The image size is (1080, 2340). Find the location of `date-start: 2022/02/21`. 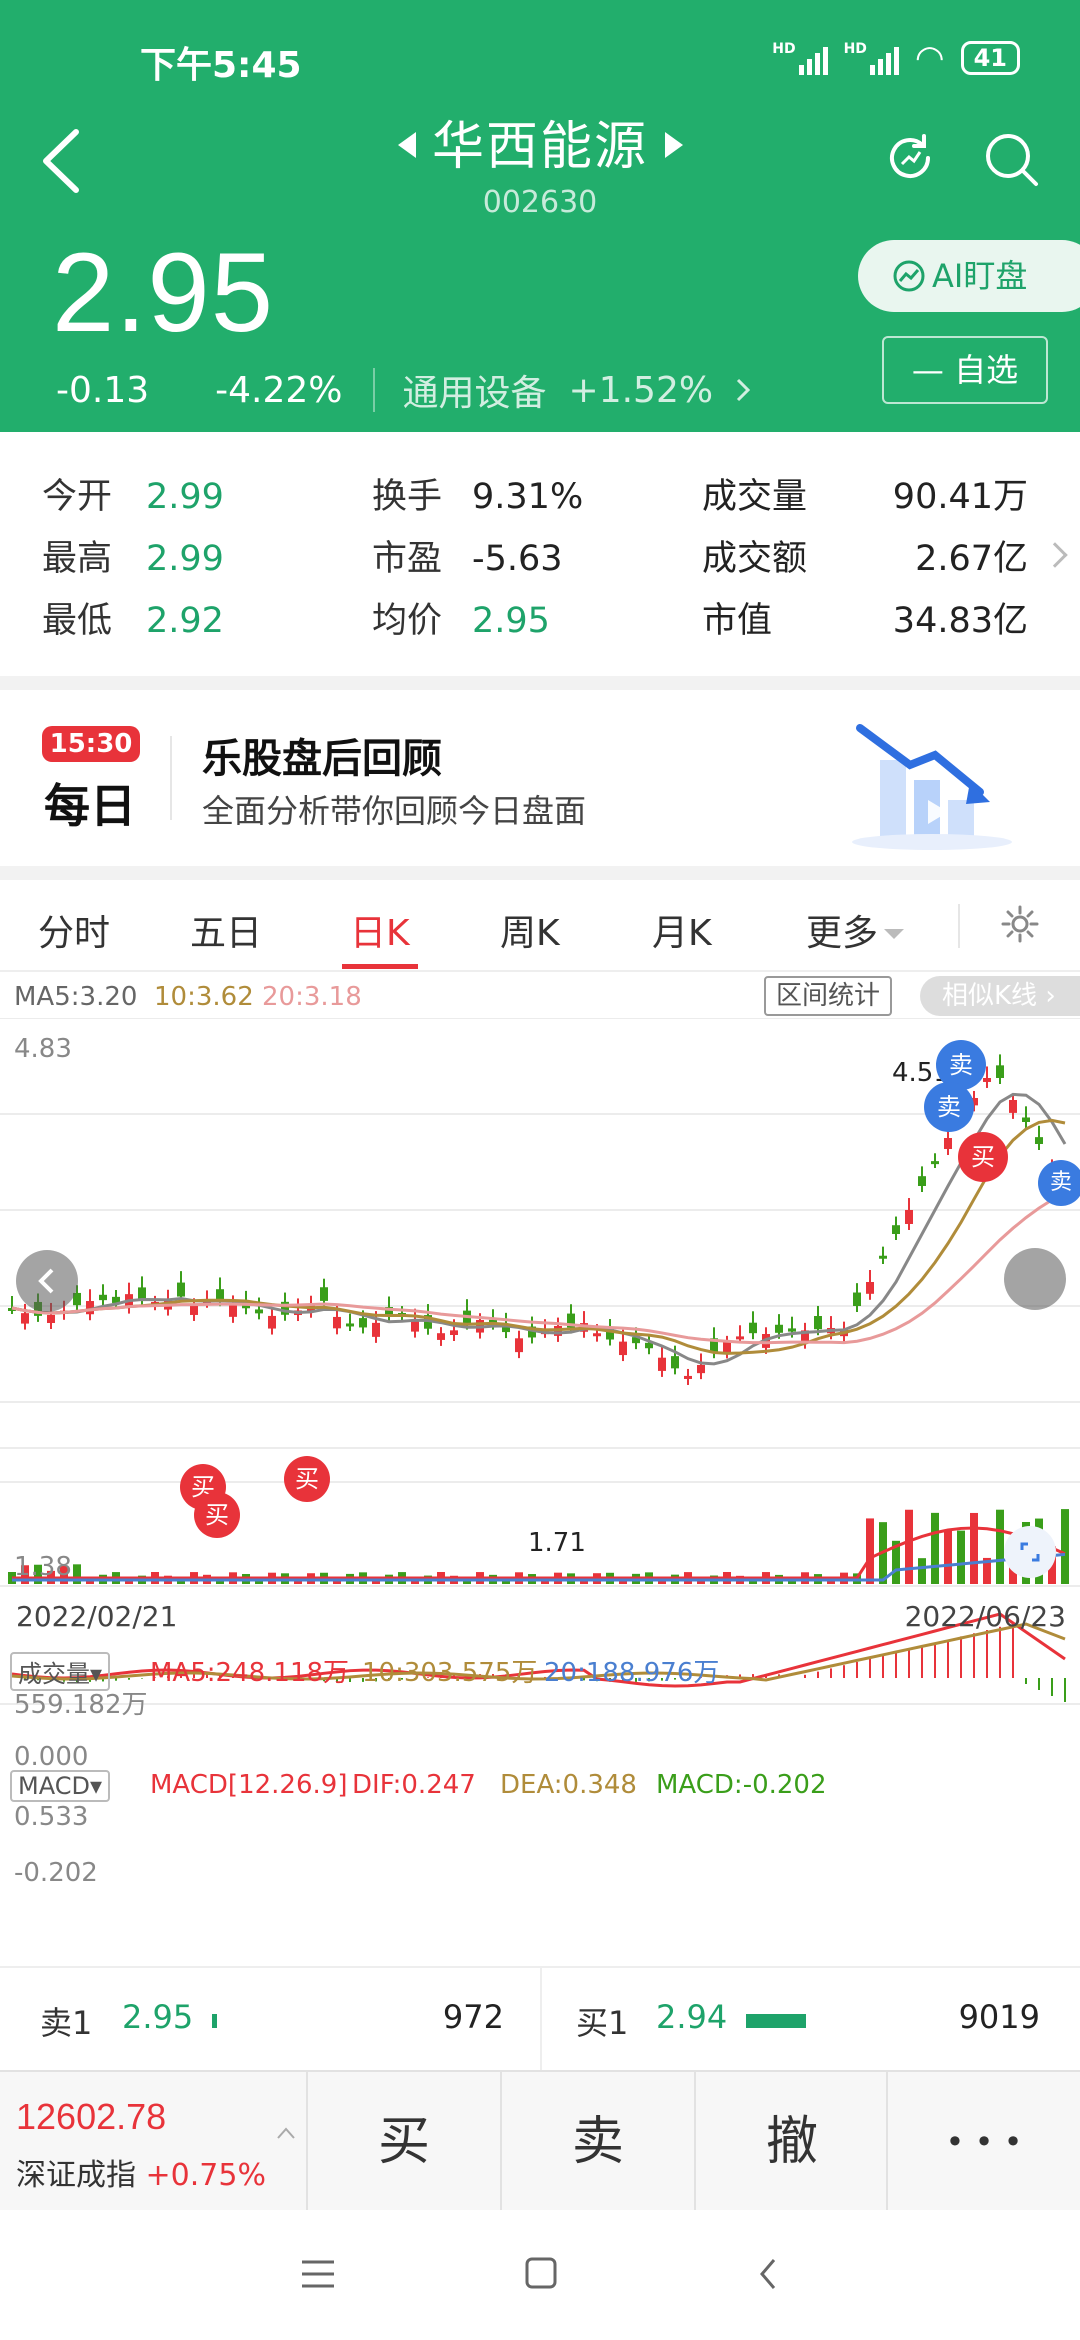

date-start: 2022/02/21 is located at coordinates (97, 1616).